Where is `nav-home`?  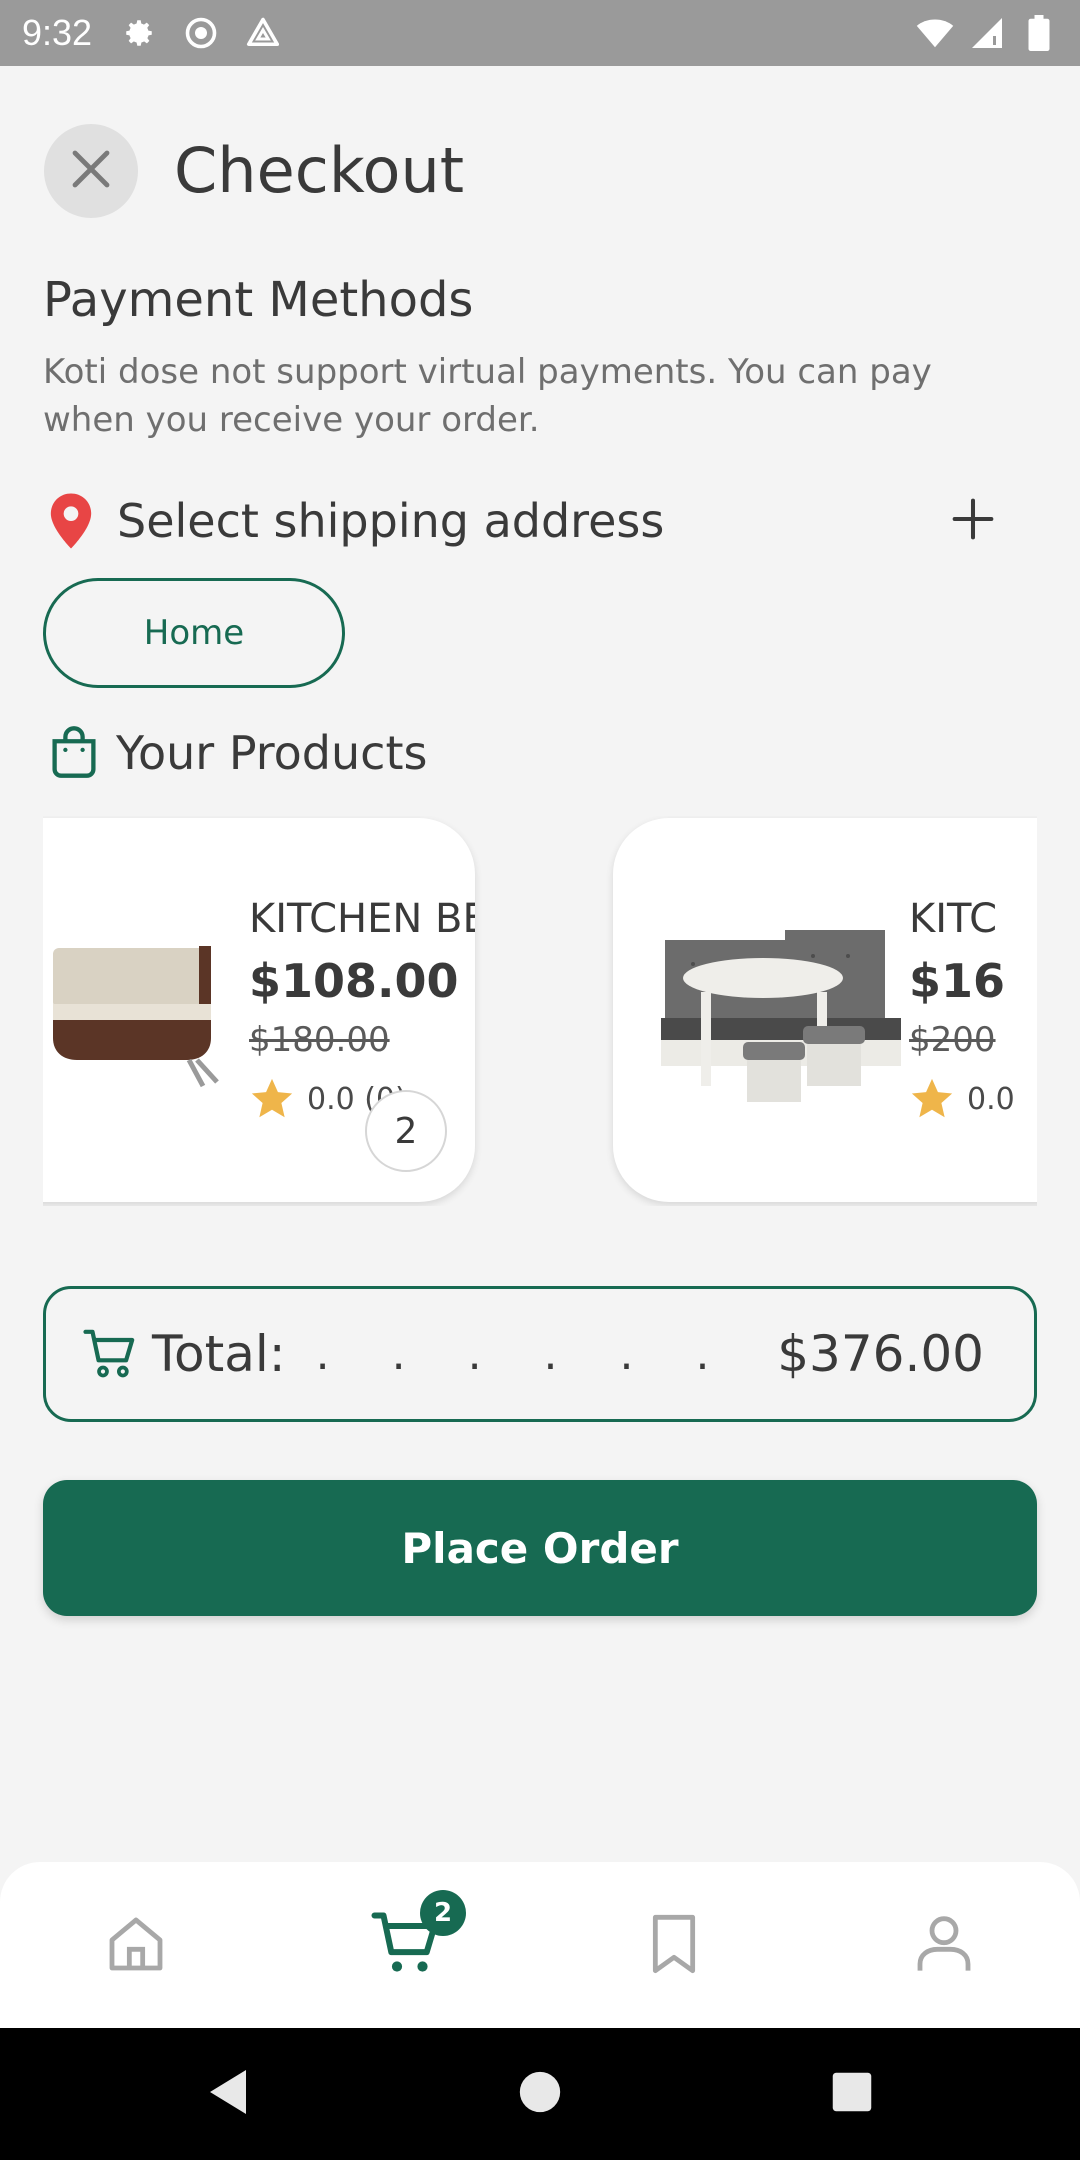
nav-home is located at coordinates (136, 1946).